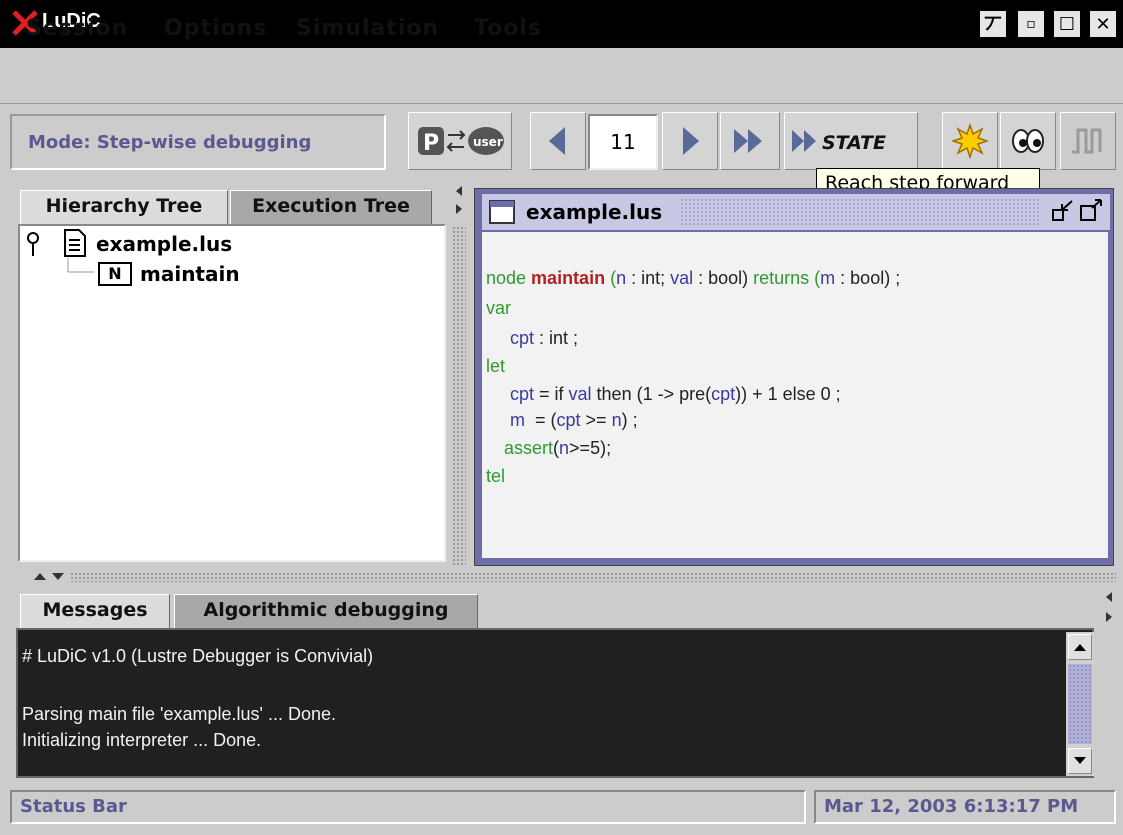 Image resolution: width=1123 pixels, height=835 pixels. What do you see at coordinates (509, 278) in the screenshot?
I see `code-token: node` at bounding box center [509, 278].